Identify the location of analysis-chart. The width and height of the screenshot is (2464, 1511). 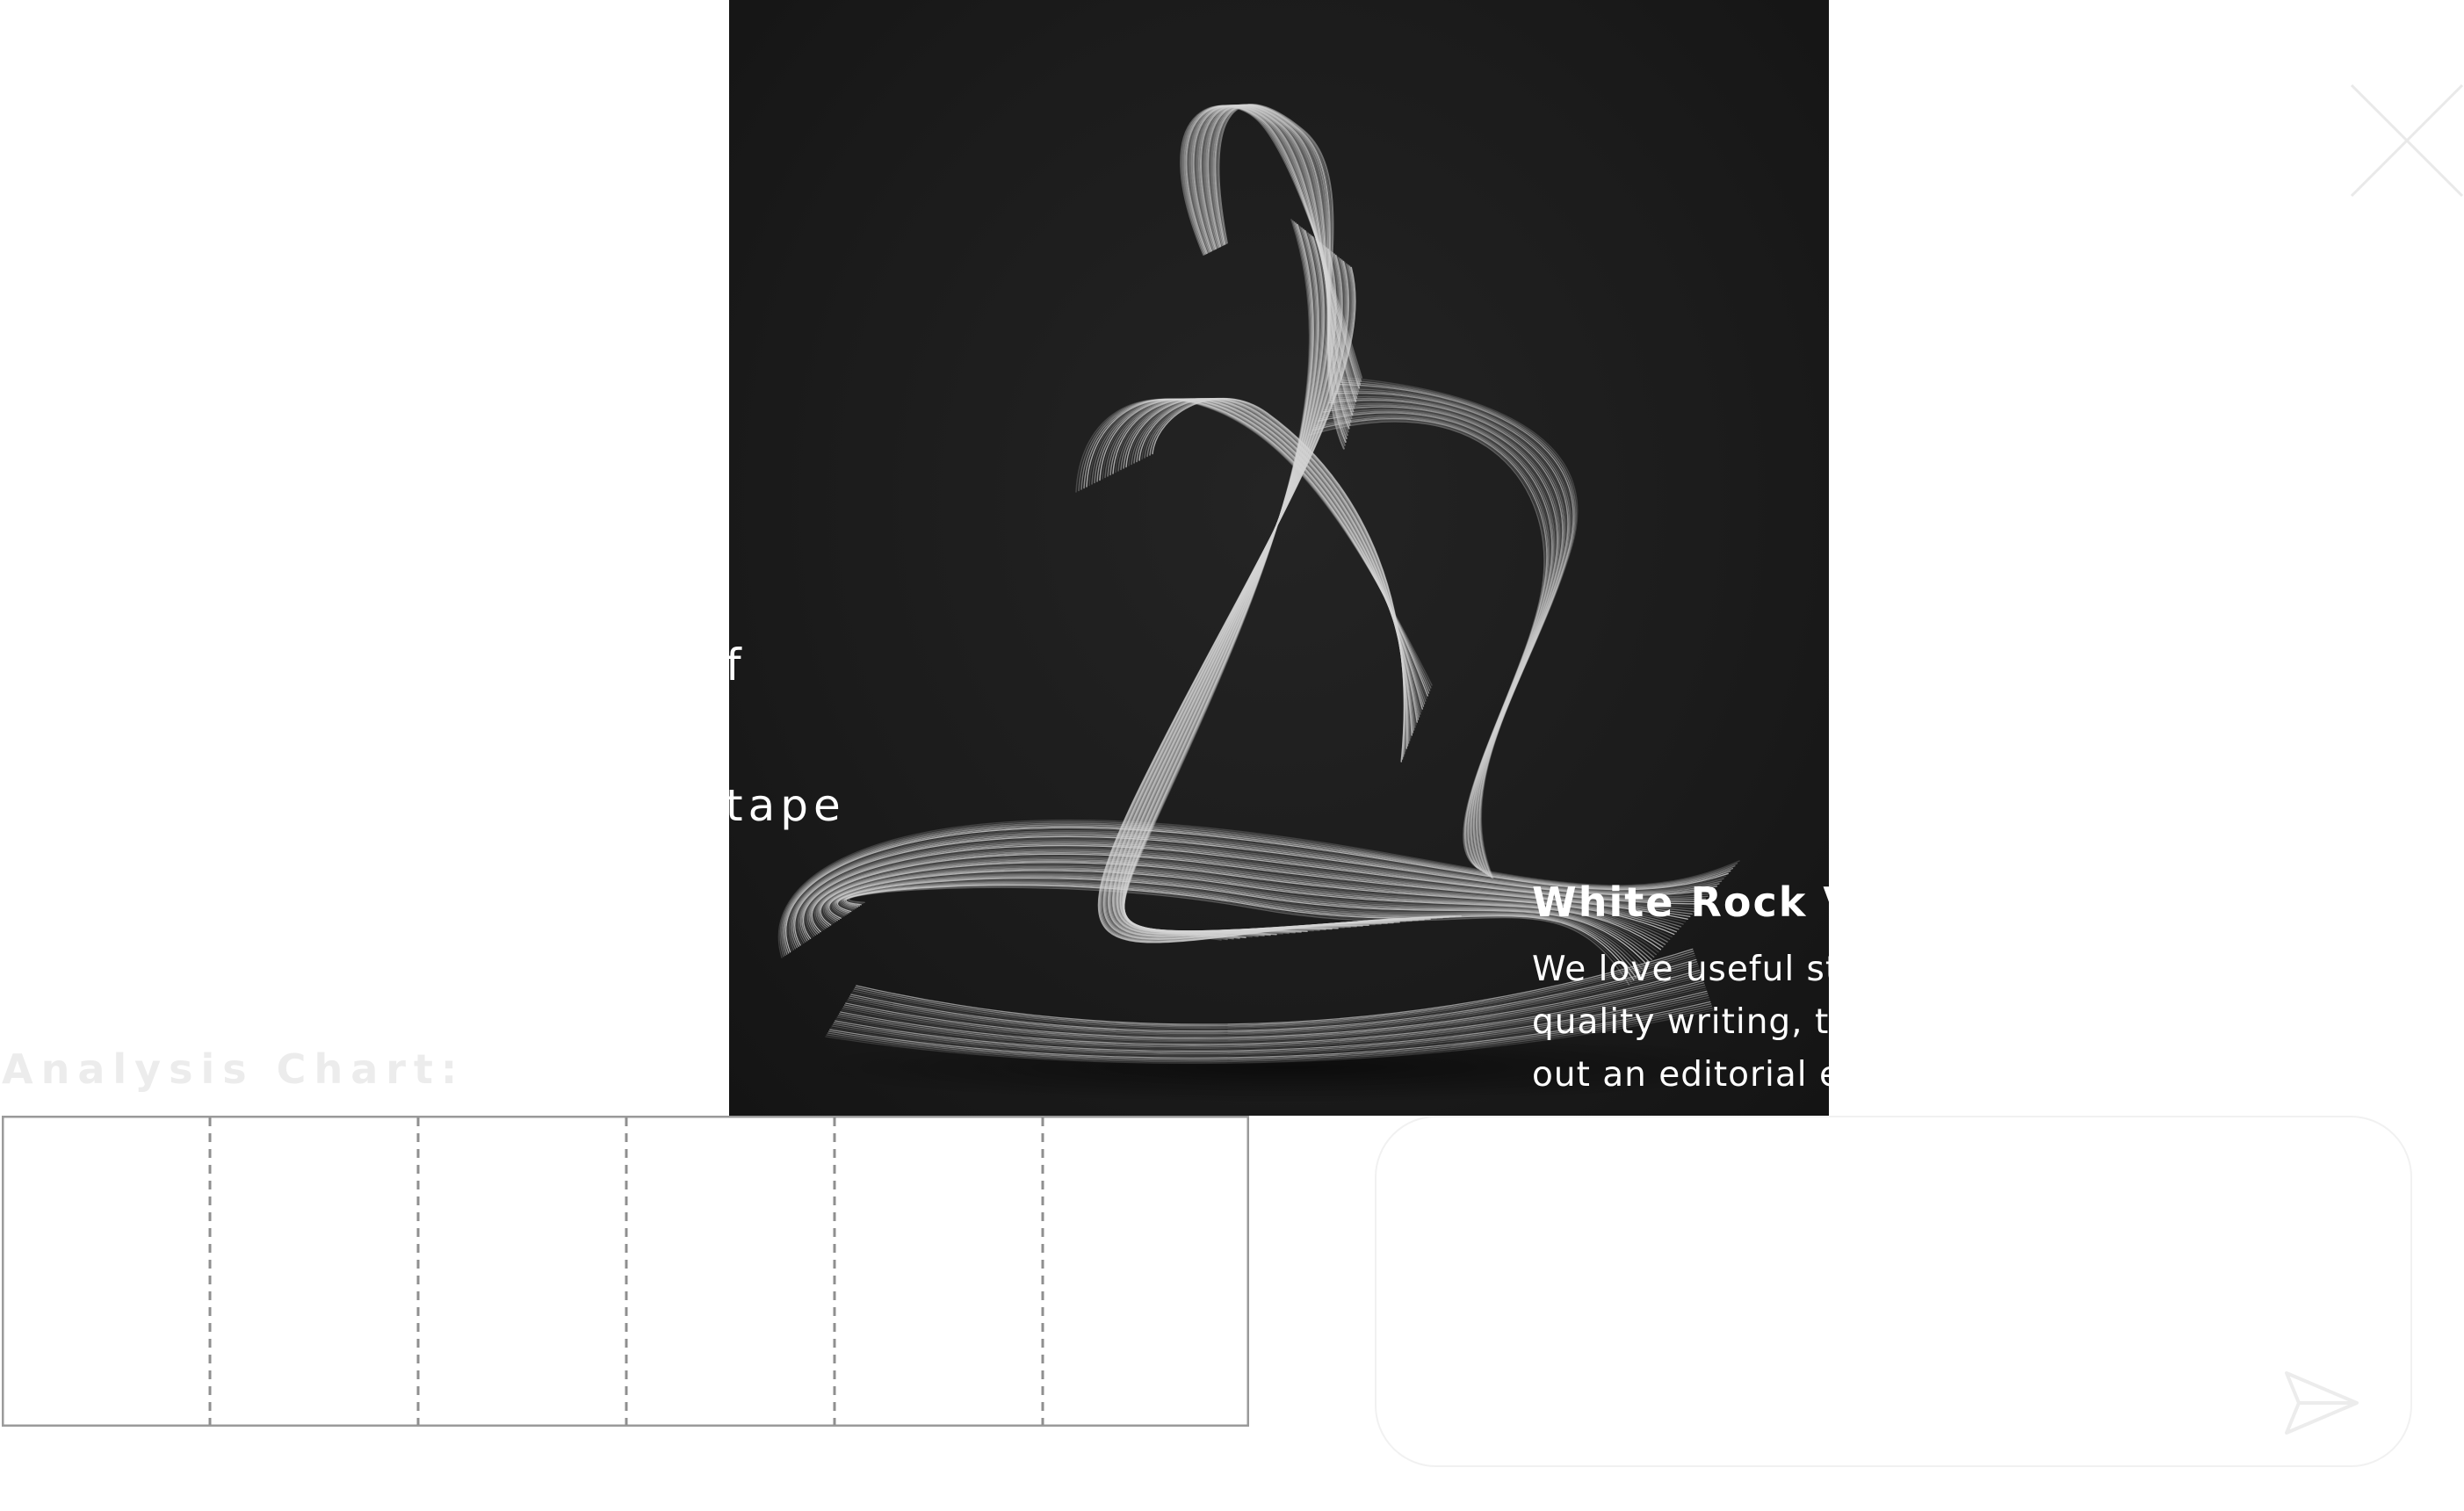
(626, 1271).